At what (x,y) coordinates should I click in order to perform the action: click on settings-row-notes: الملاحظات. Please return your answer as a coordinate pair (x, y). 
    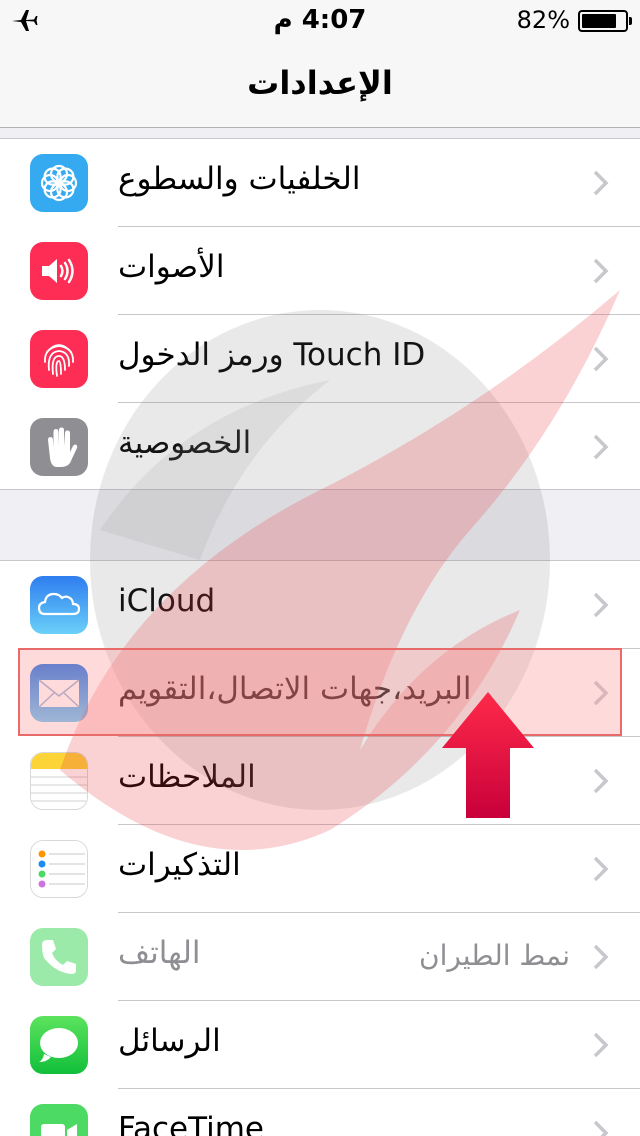
    Looking at the image, I should click on (320, 781).